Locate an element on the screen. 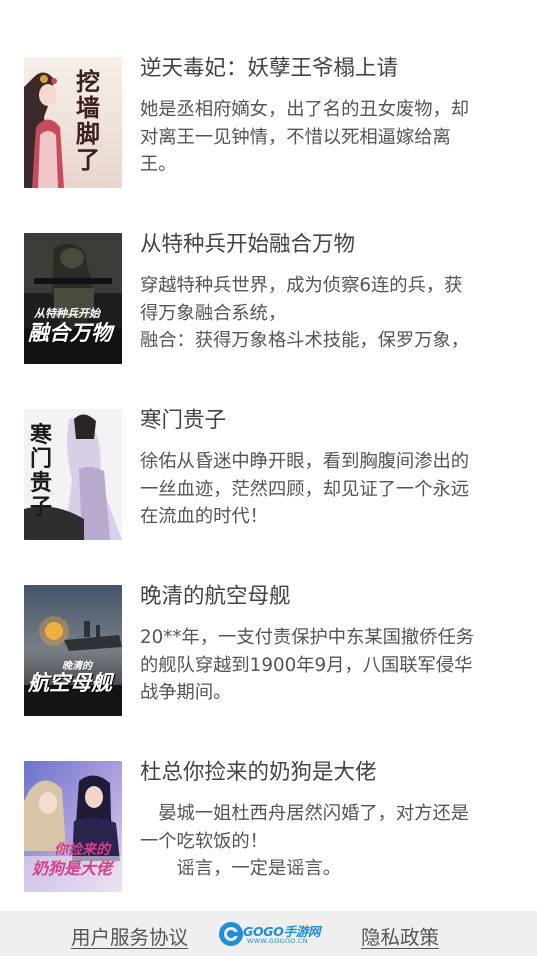 The image size is (537, 956). user-agreement-link: 用户服务协议 is located at coordinates (129, 935).